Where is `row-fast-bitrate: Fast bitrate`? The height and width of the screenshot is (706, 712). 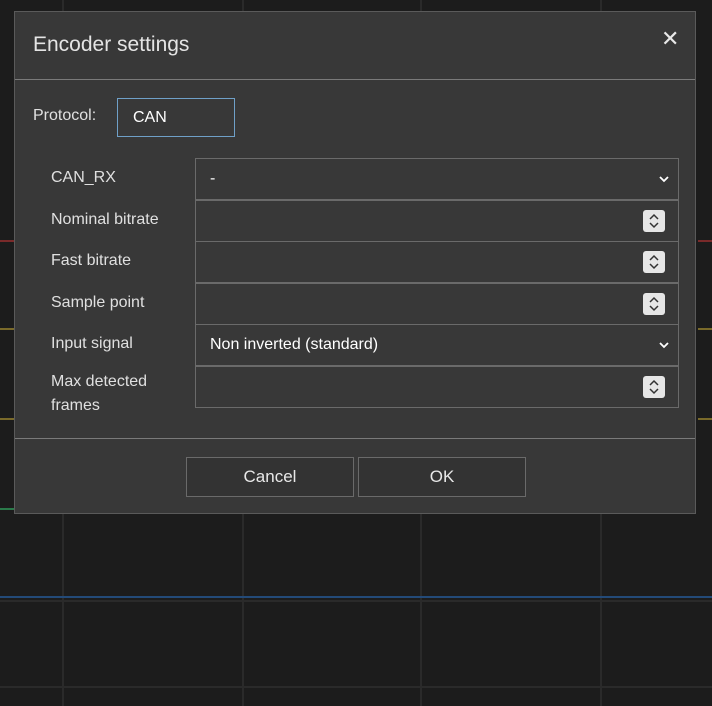 row-fast-bitrate: Fast bitrate is located at coordinates (355, 262).